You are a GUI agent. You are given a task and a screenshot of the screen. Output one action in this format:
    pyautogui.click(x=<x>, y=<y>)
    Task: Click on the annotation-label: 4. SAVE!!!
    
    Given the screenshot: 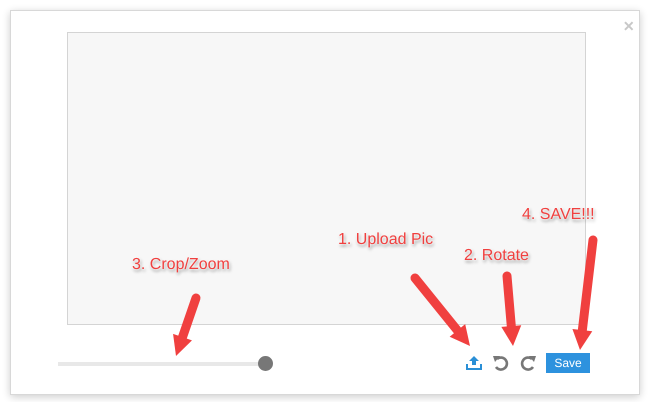 What is the action you would take?
    pyautogui.click(x=558, y=215)
    